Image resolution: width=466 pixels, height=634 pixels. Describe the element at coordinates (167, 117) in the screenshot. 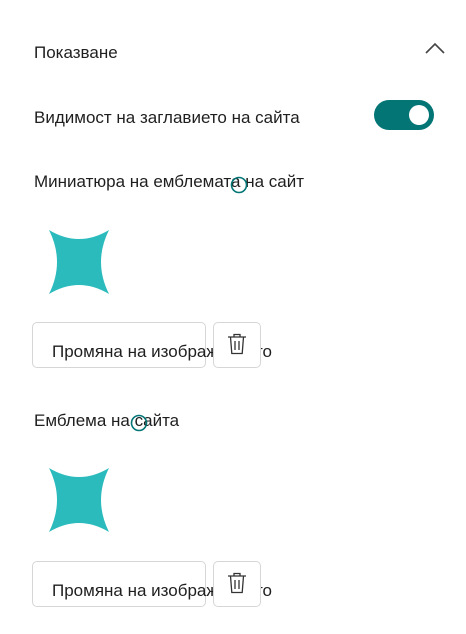

I see `site-title-visibility-label: Видимост на заглавието на сайта` at that location.